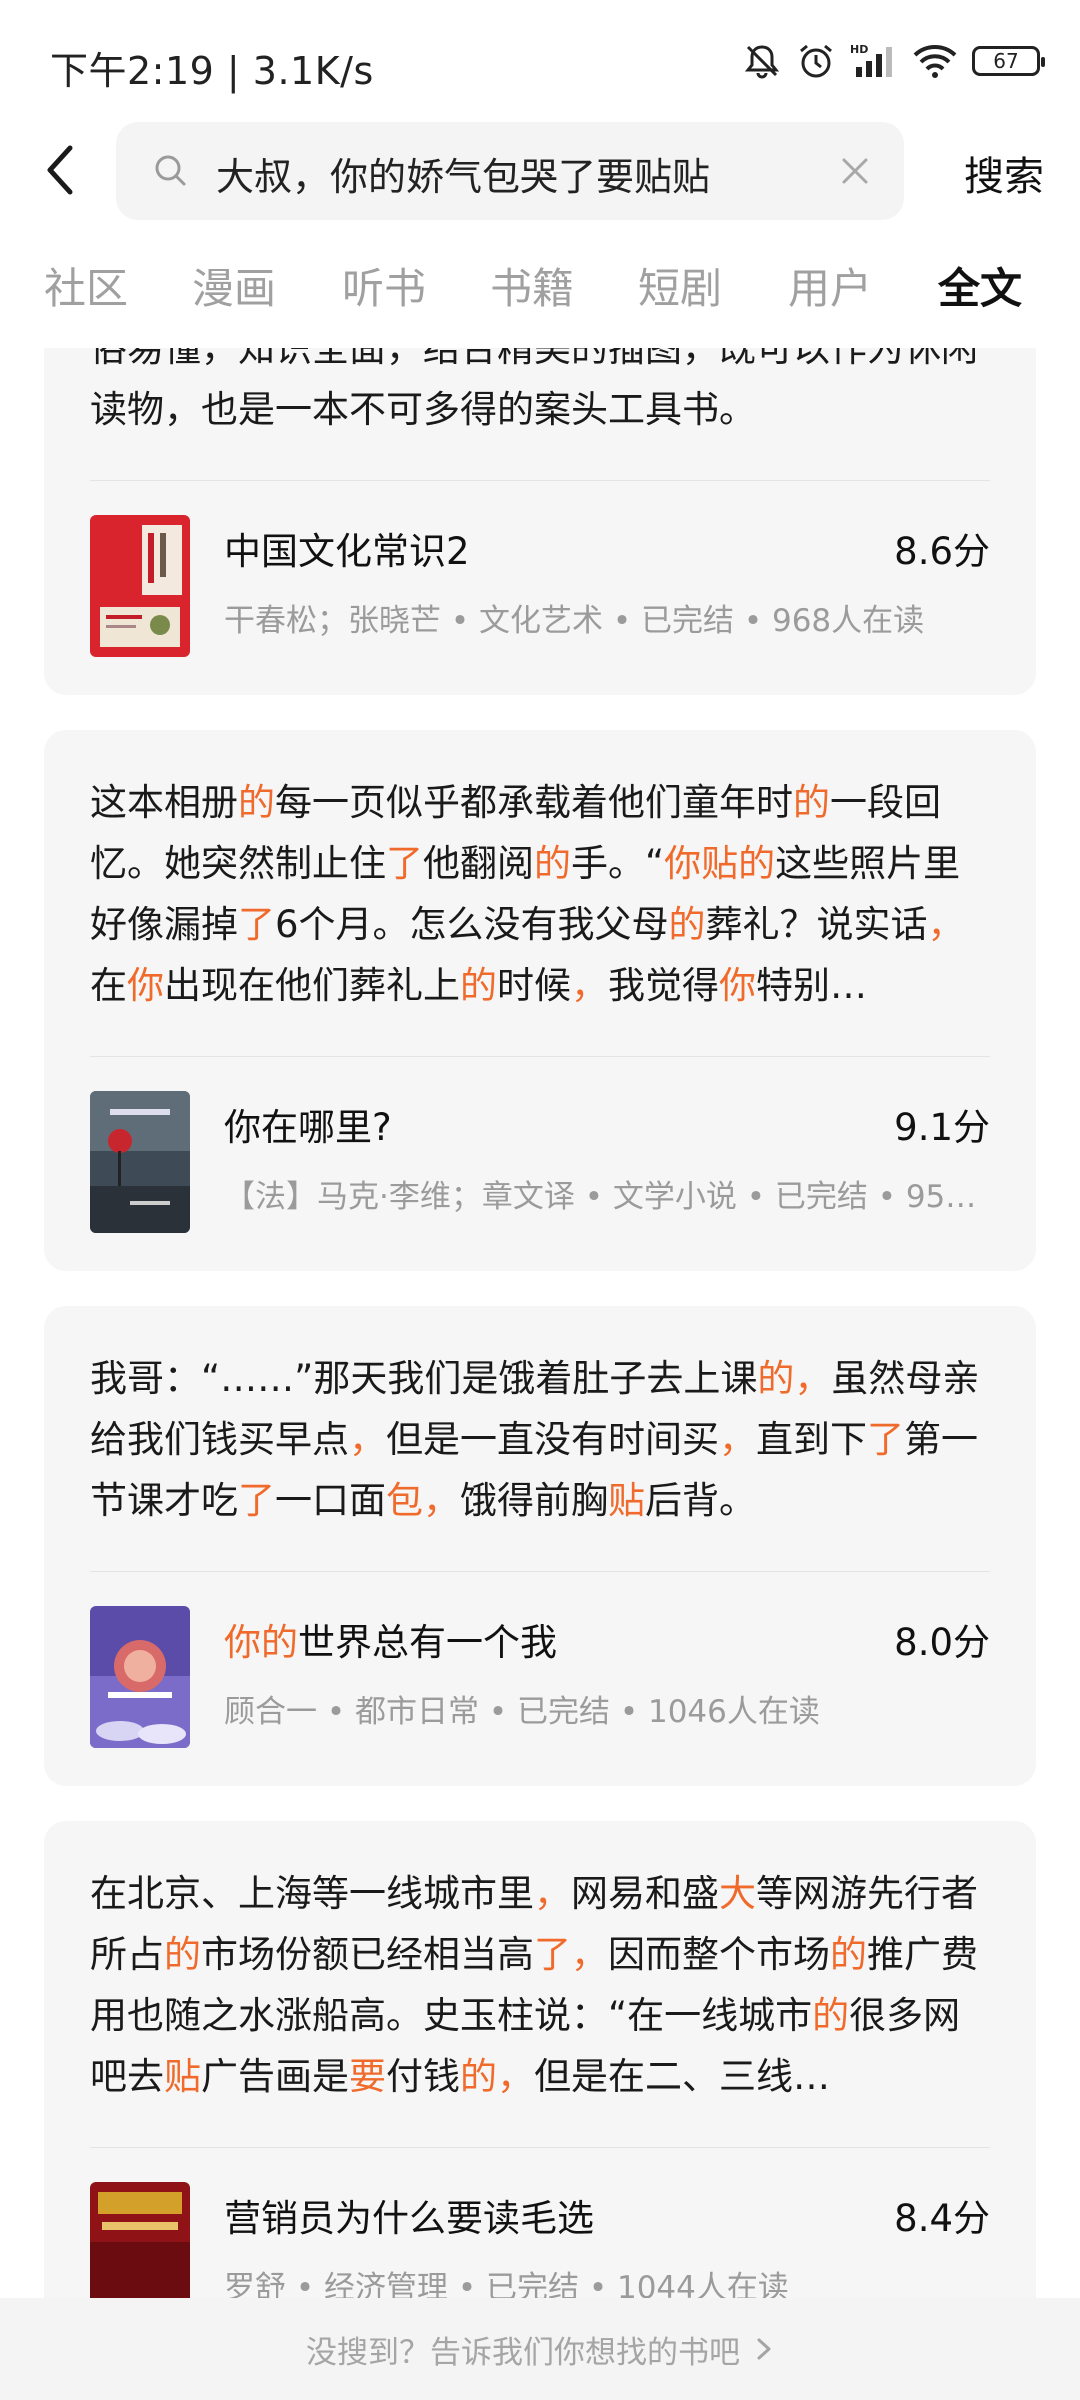 The width and height of the screenshot is (1080, 2400). Describe the element at coordinates (409, 2218) in the screenshot. I see `text-segment: 营销员为什么要读毛选` at that location.